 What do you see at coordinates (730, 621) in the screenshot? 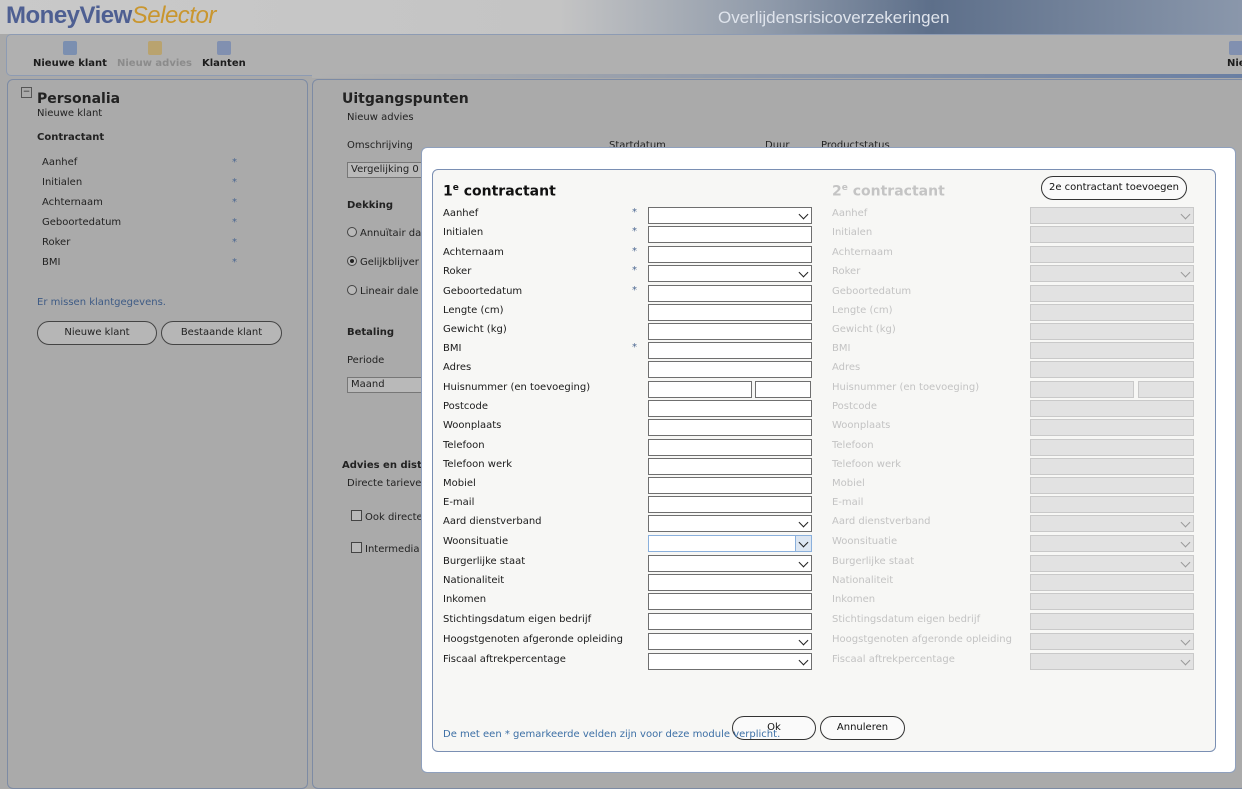
I see `input-stichtingsdatum-eigen-bedrijf` at bounding box center [730, 621].